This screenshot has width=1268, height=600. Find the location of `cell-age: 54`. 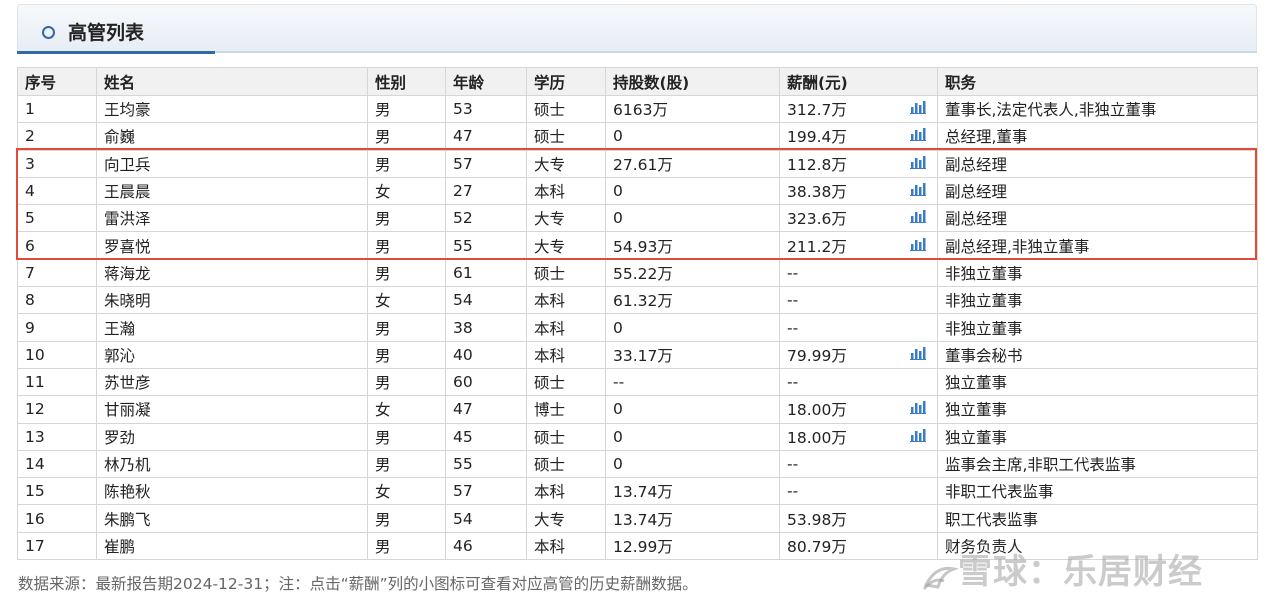

cell-age: 54 is located at coordinates (486, 518).